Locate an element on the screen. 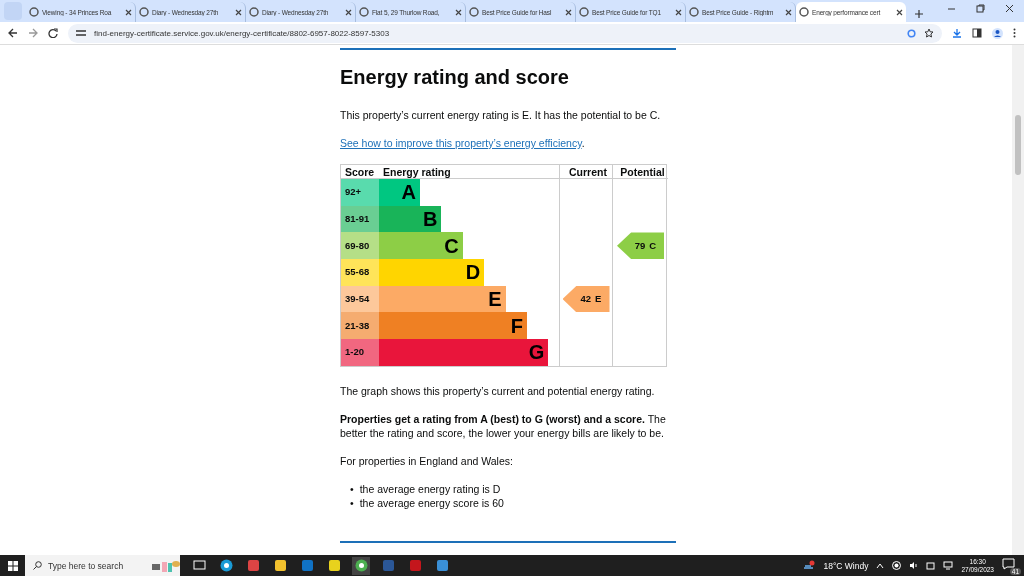 The width and height of the screenshot is (1024, 576). rating-bar: C is located at coordinates (421, 246).